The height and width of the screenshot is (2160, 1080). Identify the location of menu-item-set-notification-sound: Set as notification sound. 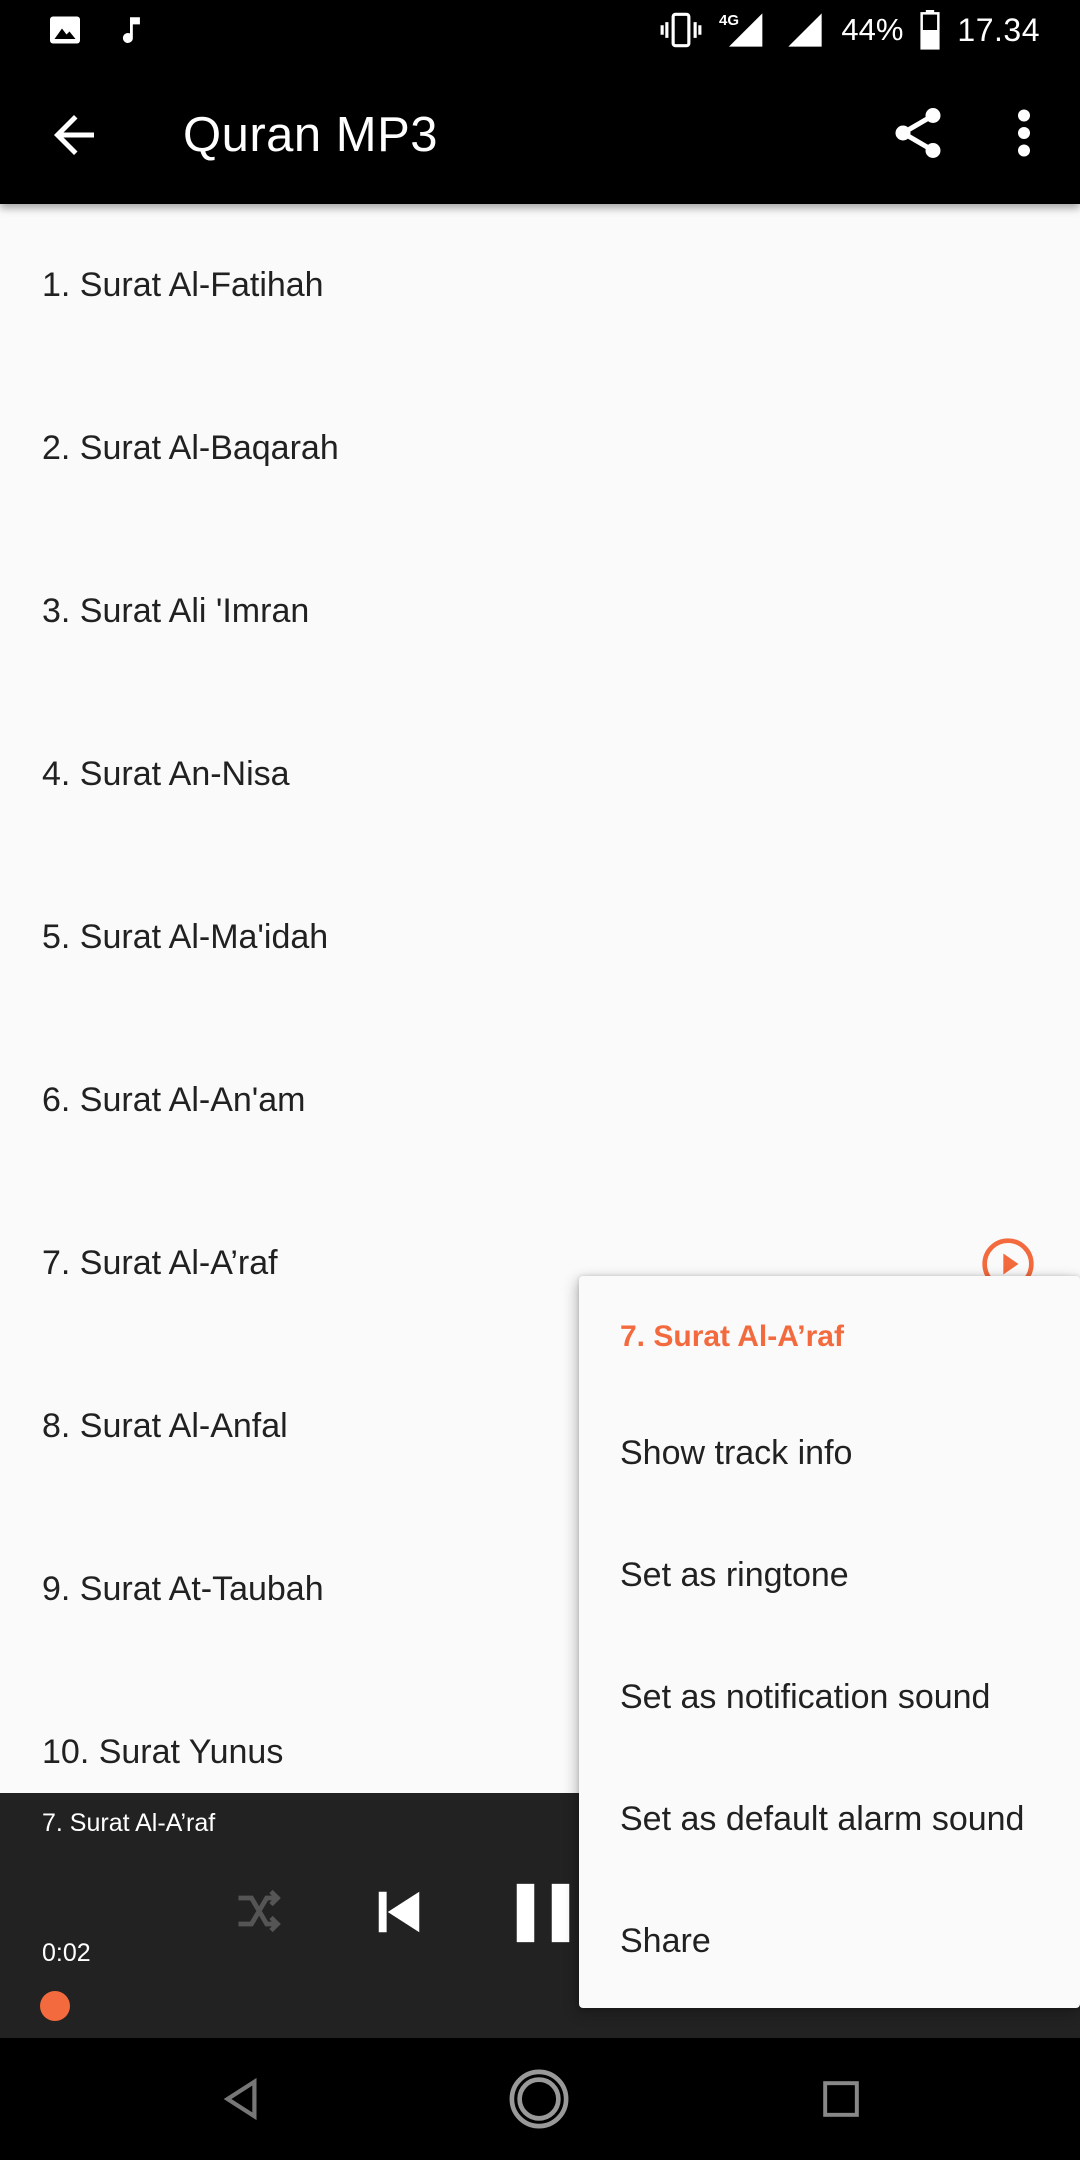
(805, 1697).